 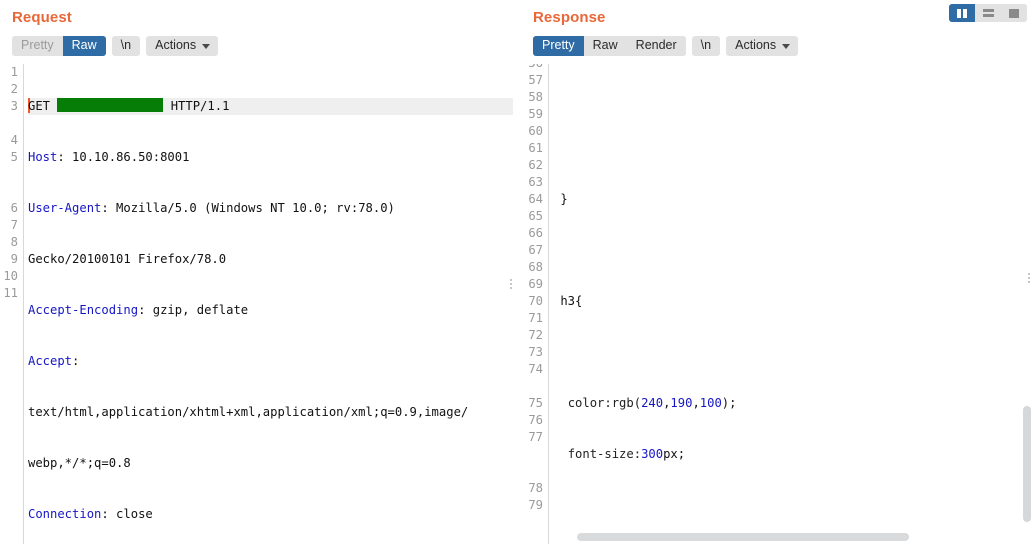 What do you see at coordinates (535, 504) in the screenshot?
I see `line-number: 79` at bounding box center [535, 504].